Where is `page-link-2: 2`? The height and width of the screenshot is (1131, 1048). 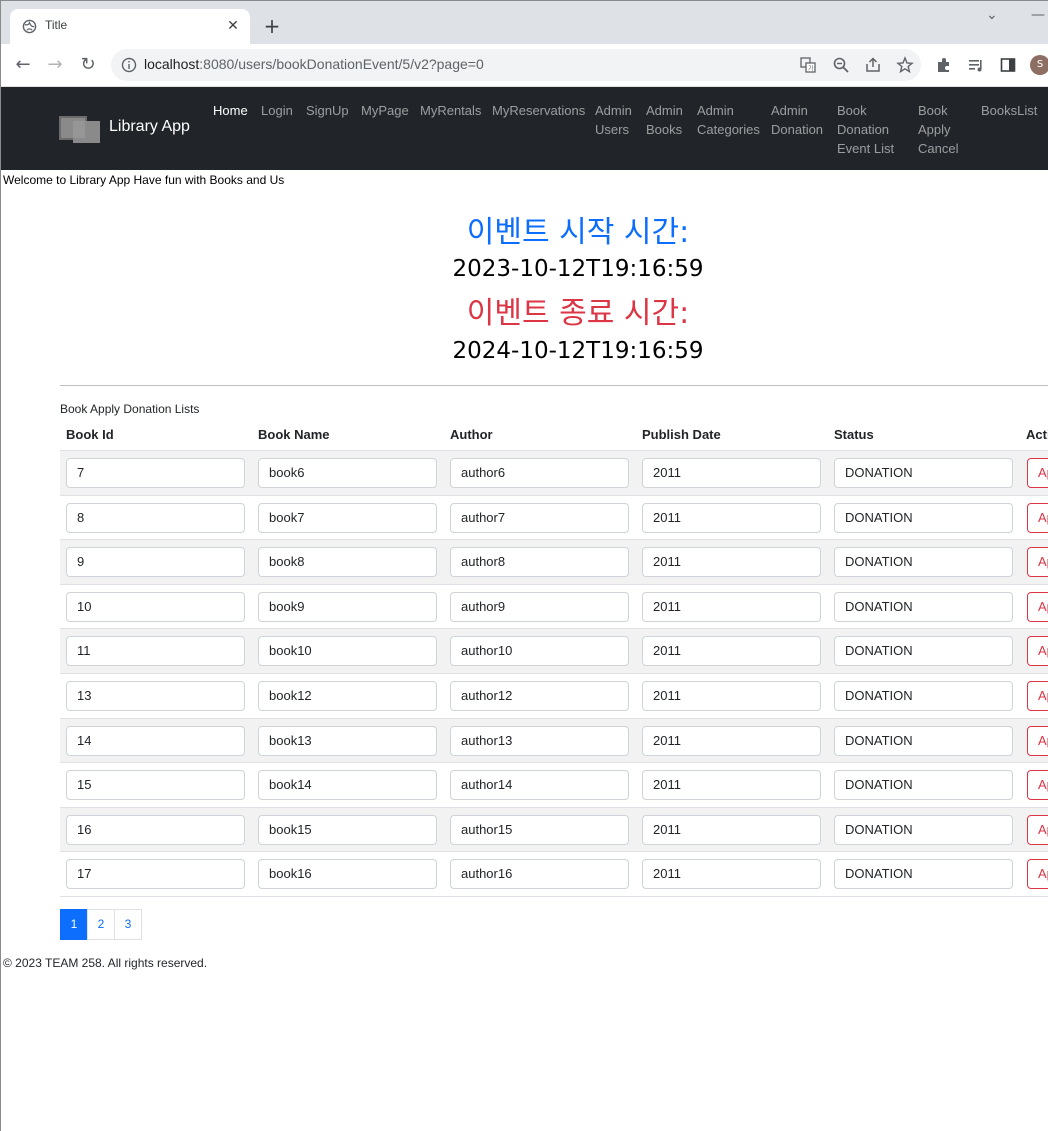
page-link-2: 2 is located at coordinates (101, 924).